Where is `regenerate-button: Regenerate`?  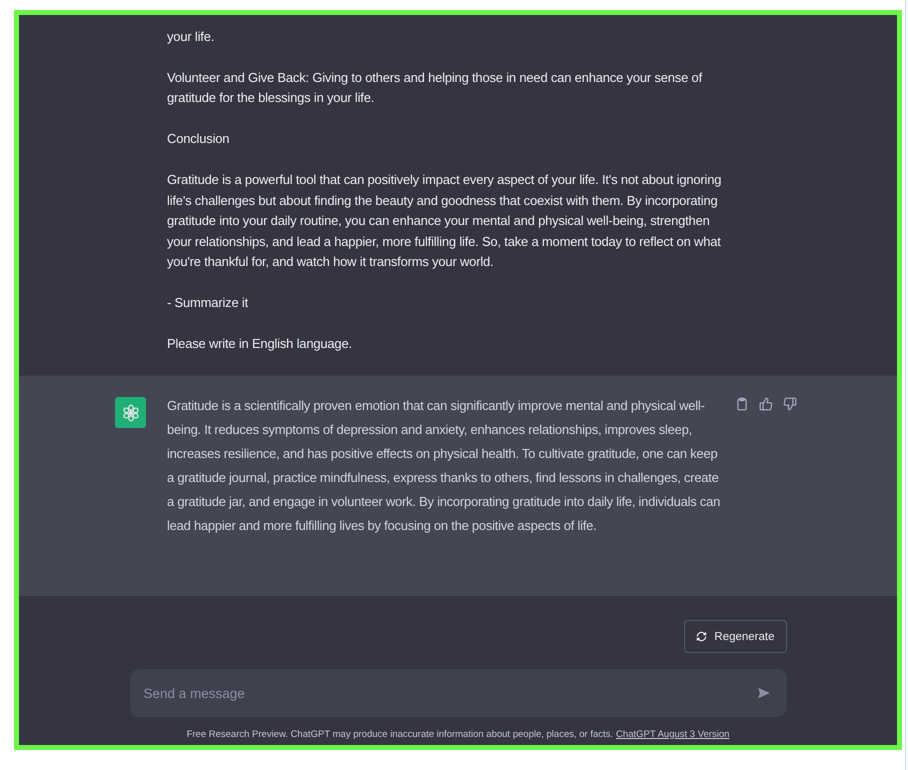
regenerate-button: Regenerate is located at coordinates (735, 636).